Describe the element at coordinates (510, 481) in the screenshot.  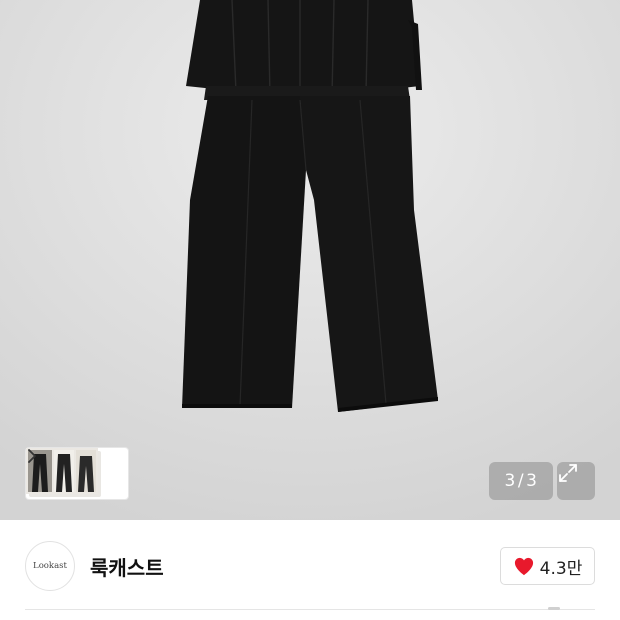
I see `current-page: 3` at that location.